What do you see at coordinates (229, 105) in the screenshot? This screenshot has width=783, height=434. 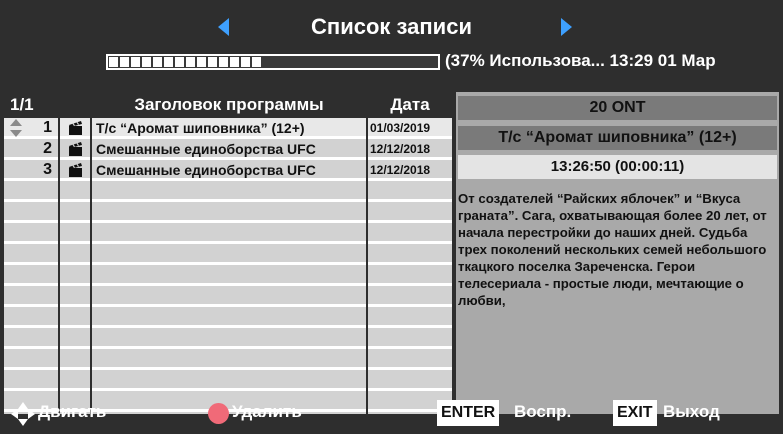 I see `title-column-header: Заголовок программы` at bounding box center [229, 105].